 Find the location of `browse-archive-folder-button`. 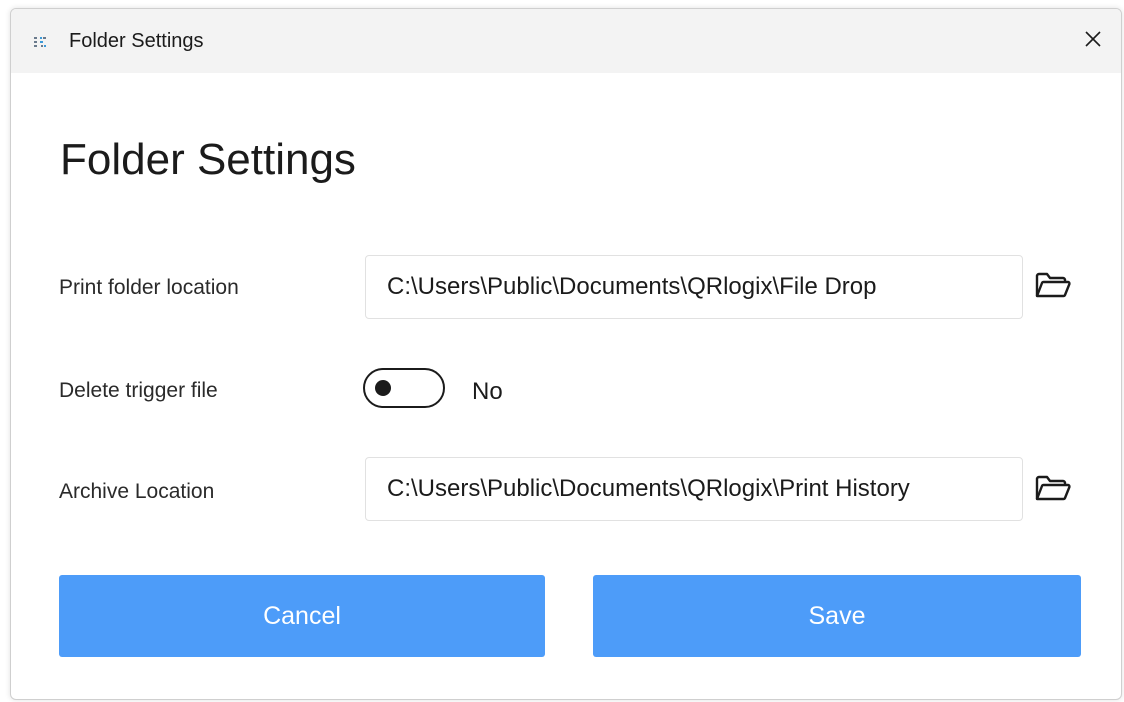

browse-archive-folder-button is located at coordinates (1053, 490).